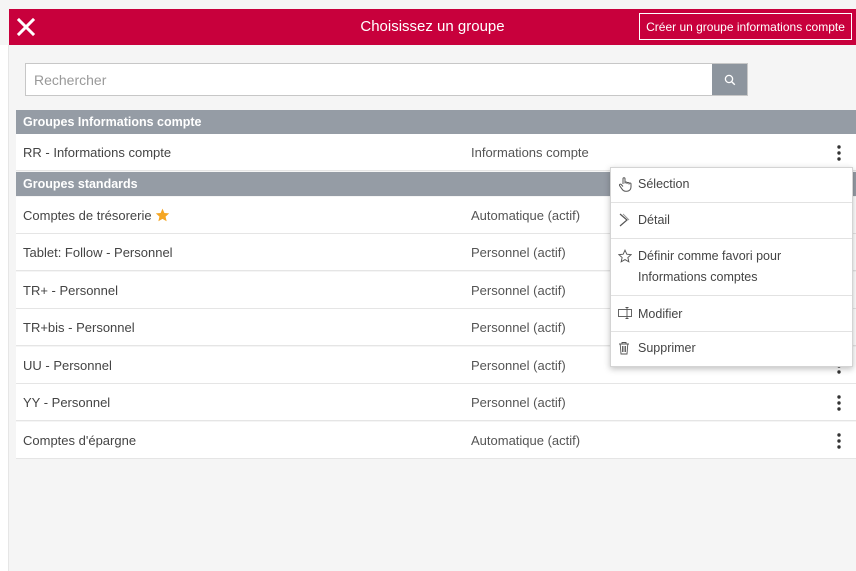 The width and height of the screenshot is (856, 571). Describe the element at coordinates (67, 402) in the screenshot. I see `row-name: YY - Personnel` at that location.